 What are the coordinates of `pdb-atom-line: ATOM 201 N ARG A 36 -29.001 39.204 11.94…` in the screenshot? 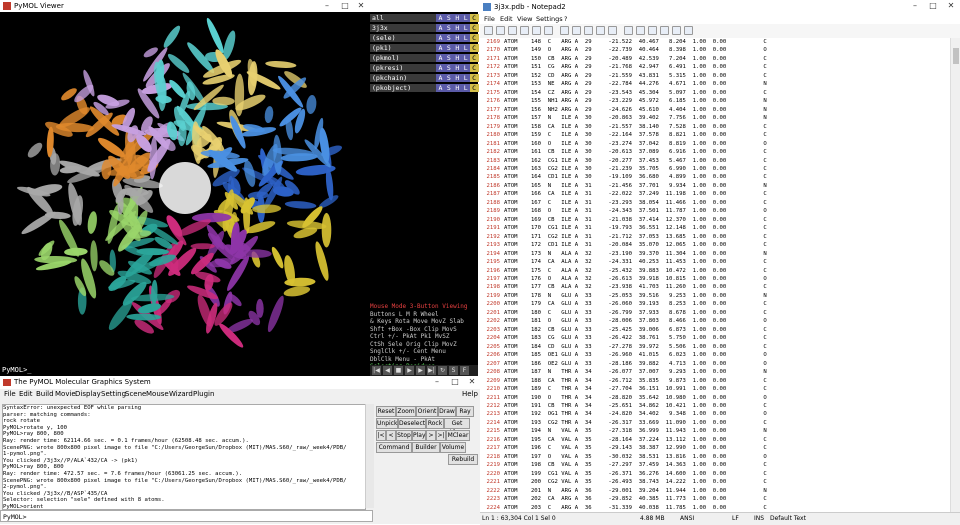 It's located at (726, 491).